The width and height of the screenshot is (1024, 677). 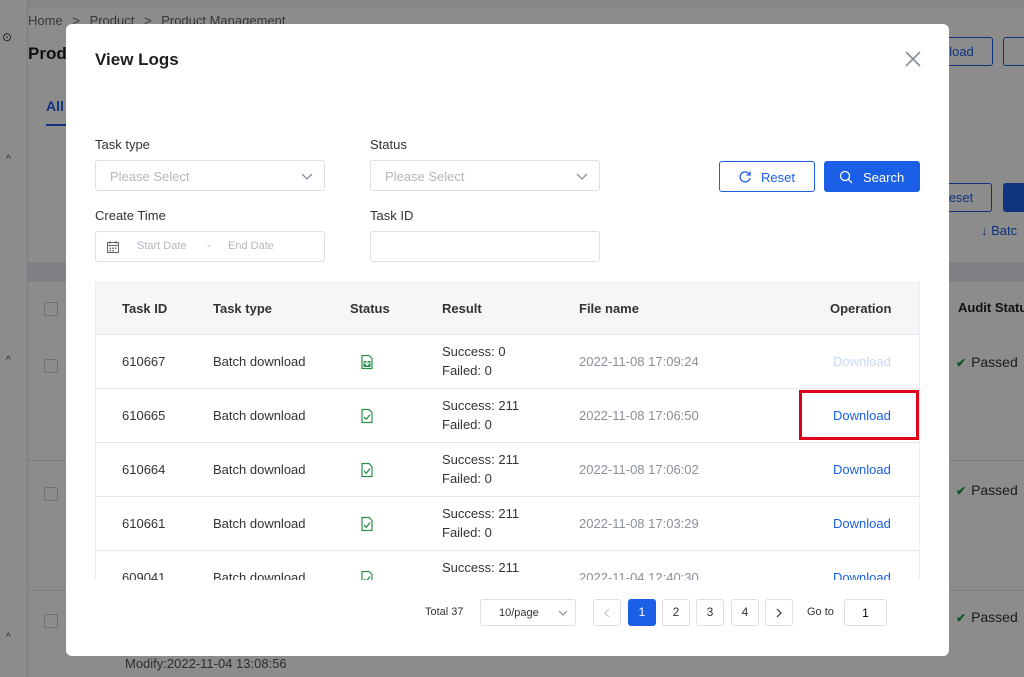 What do you see at coordinates (859, 415) in the screenshot?
I see `highlight-annotation` at bounding box center [859, 415].